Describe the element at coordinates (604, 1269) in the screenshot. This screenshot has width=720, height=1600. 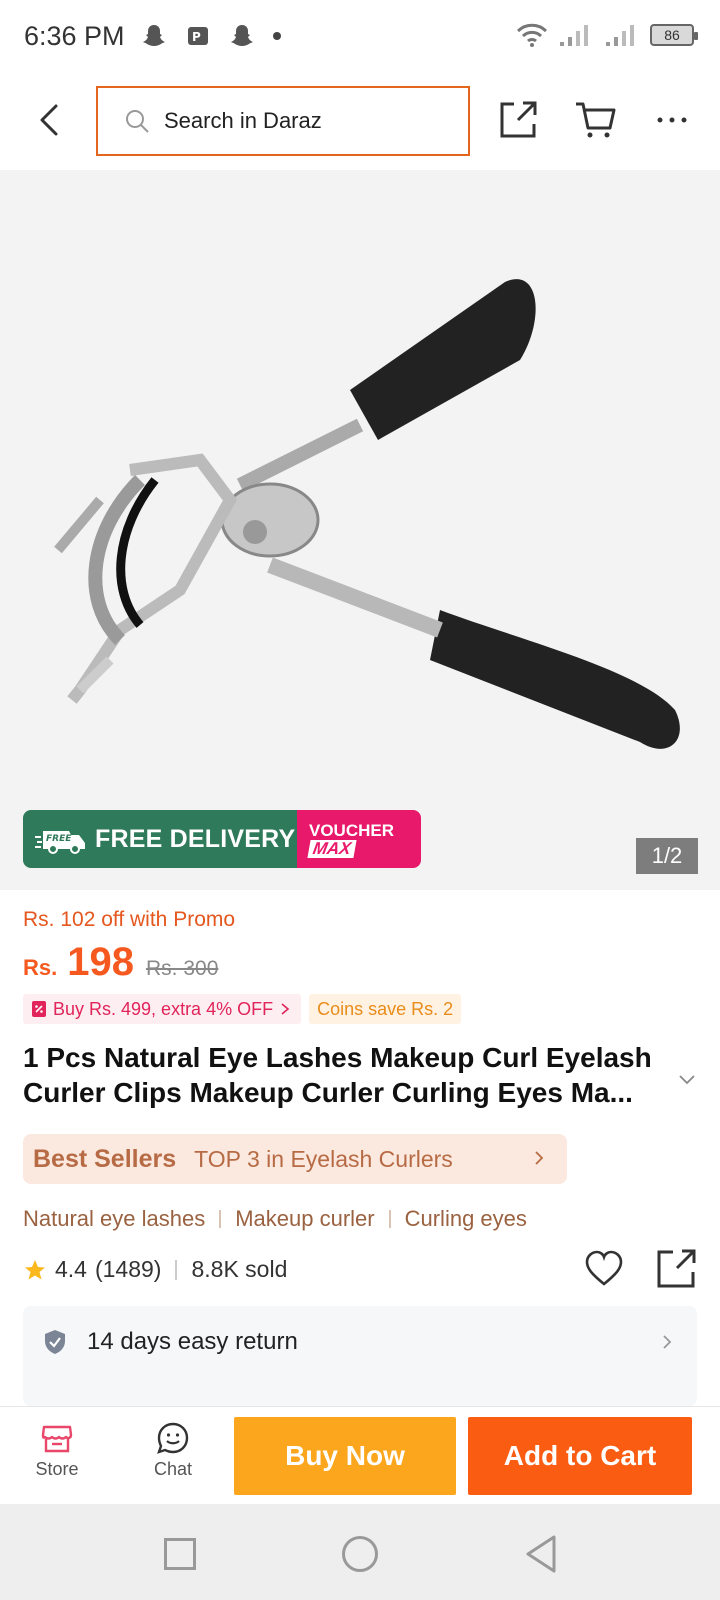
I see `wishlist-heart-icon` at that location.